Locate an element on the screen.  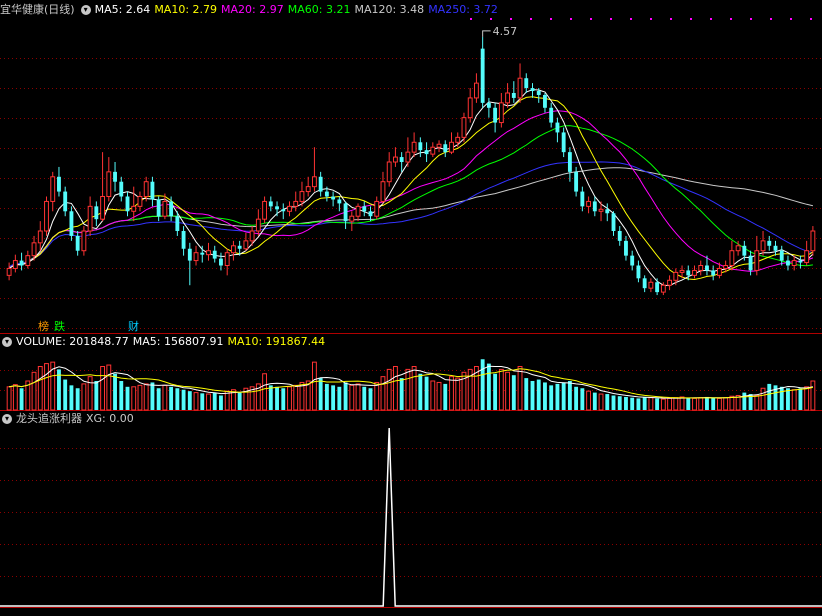
high-price-label: 4.57 is located at coordinates (505, 31).